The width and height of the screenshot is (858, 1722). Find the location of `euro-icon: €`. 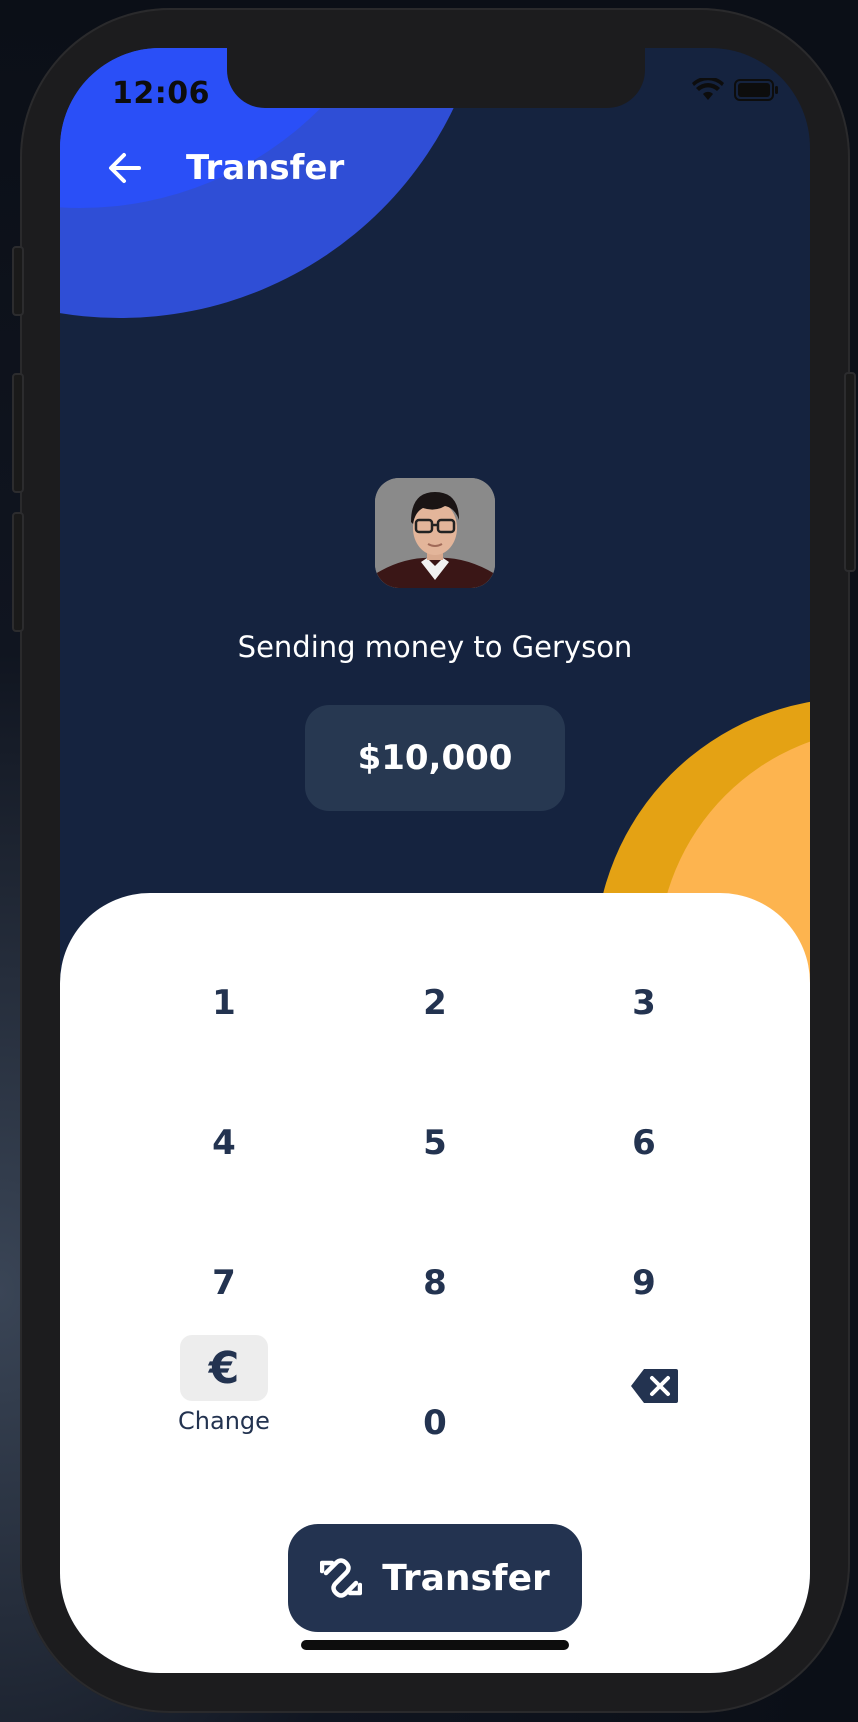

euro-icon: € is located at coordinates (224, 1368).